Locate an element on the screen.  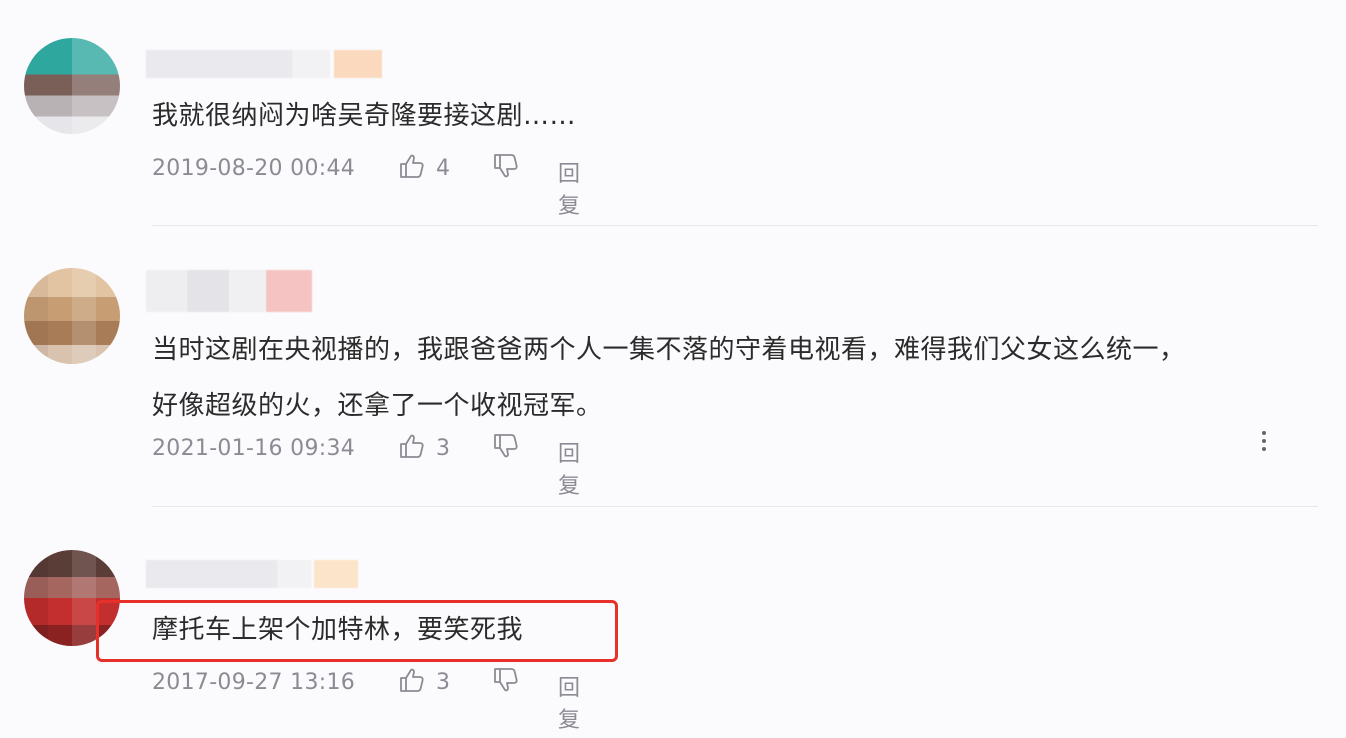
comment-date: 2019-08-20 00:44 is located at coordinates (254, 168).